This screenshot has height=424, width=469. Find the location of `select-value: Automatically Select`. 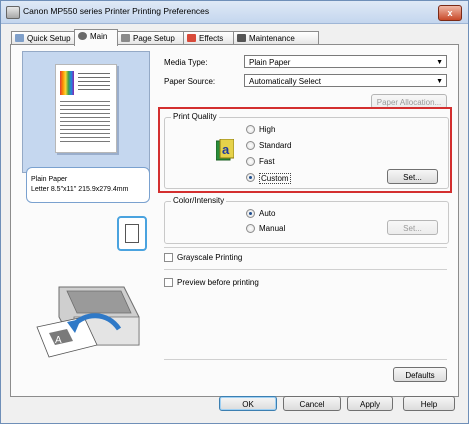

select-value: Automatically Select is located at coordinates (285, 81).